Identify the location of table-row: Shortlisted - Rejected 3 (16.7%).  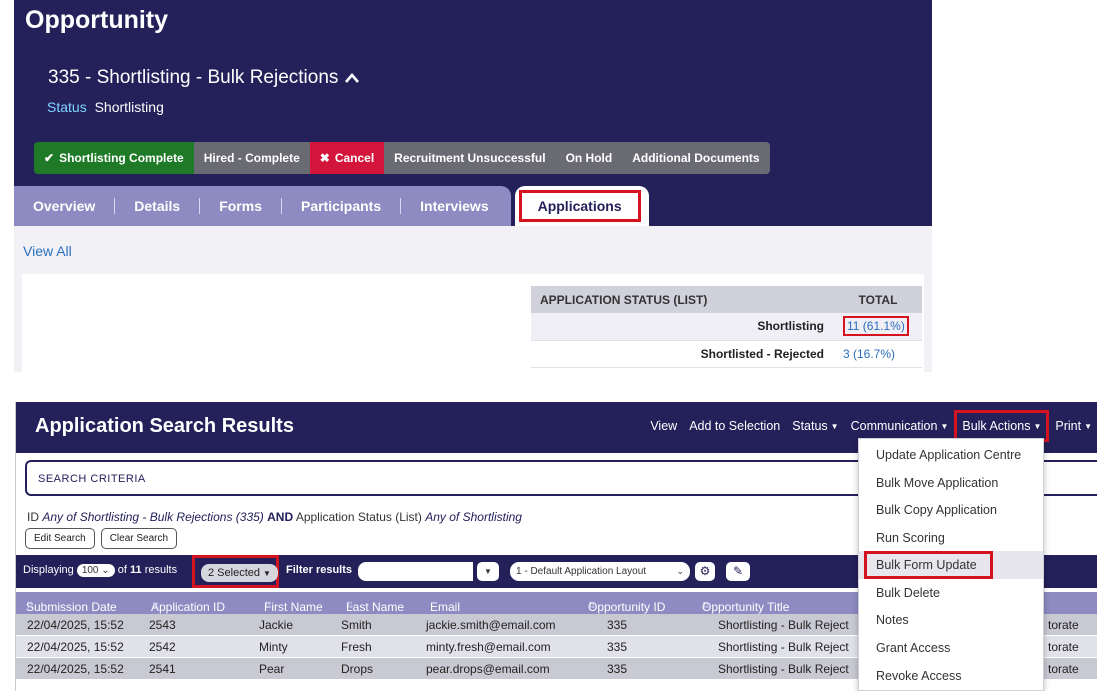
(726, 354).